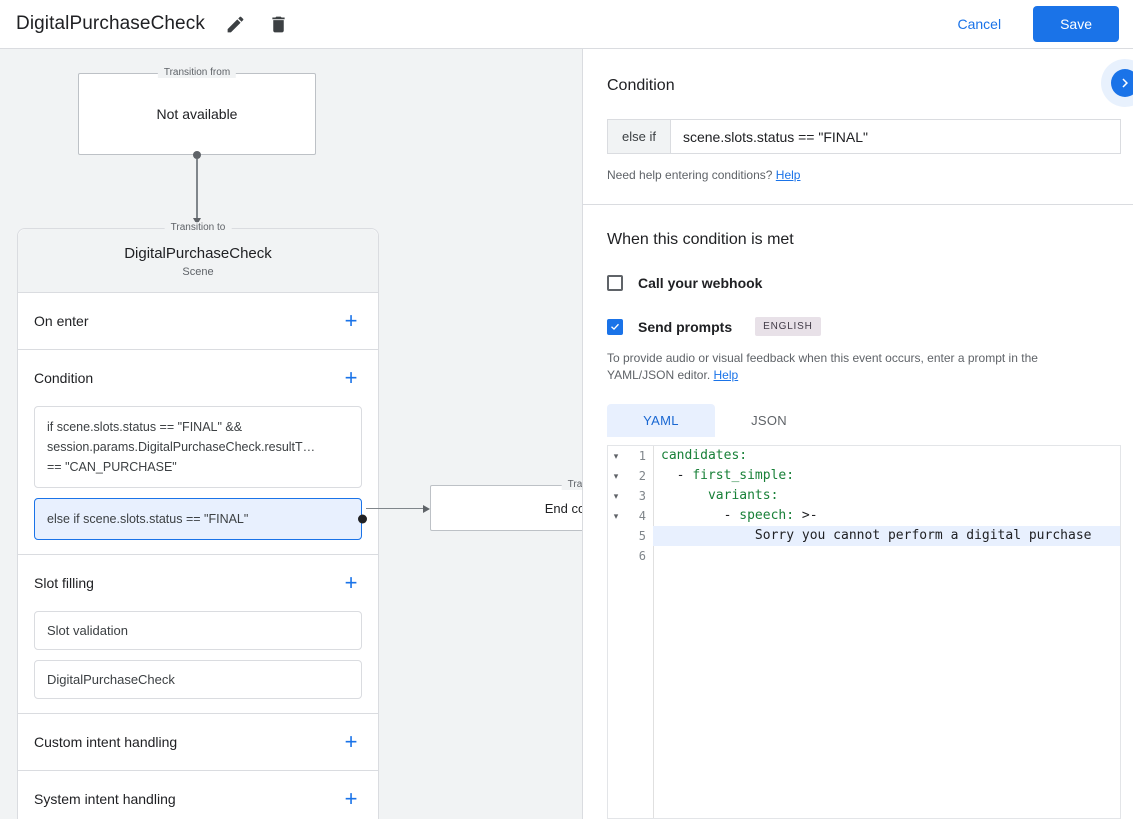 The height and width of the screenshot is (819, 1133). Describe the element at coordinates (685, 326) in the screenshot. I see `send-prompts-label: Send prompts` at that location.